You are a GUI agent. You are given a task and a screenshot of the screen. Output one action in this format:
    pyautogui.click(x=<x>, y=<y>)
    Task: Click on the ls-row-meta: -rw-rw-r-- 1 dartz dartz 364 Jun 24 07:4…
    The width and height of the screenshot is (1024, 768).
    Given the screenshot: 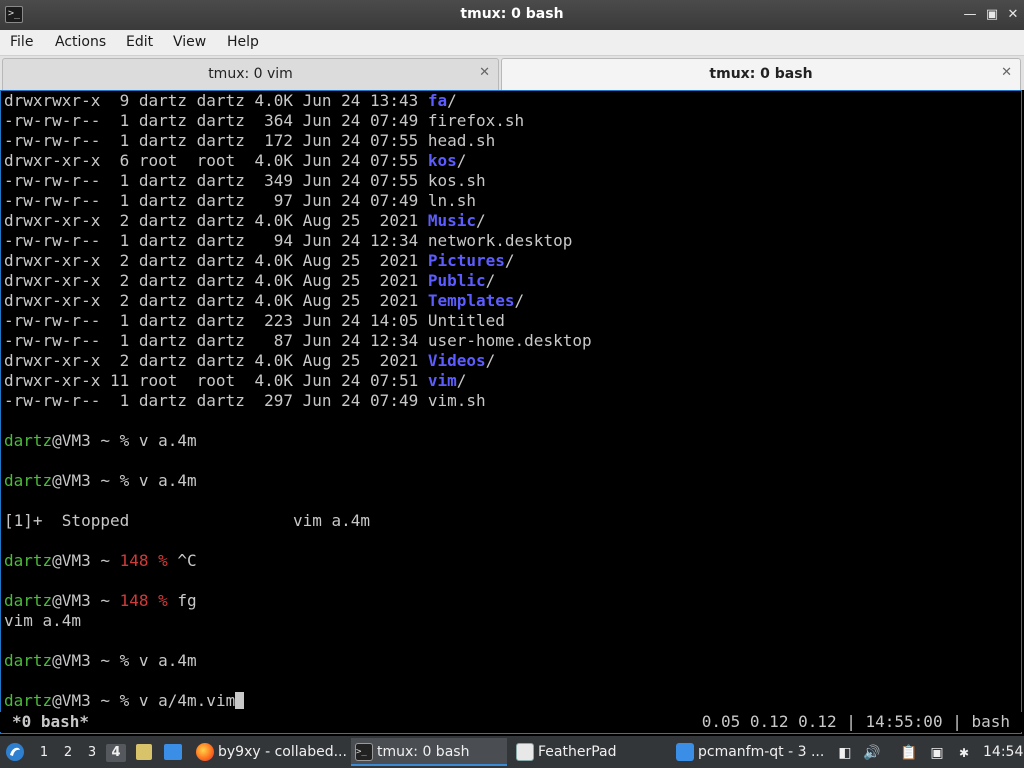 What is the action you would take?
    pyautogui.click(x=216, y=120)
    